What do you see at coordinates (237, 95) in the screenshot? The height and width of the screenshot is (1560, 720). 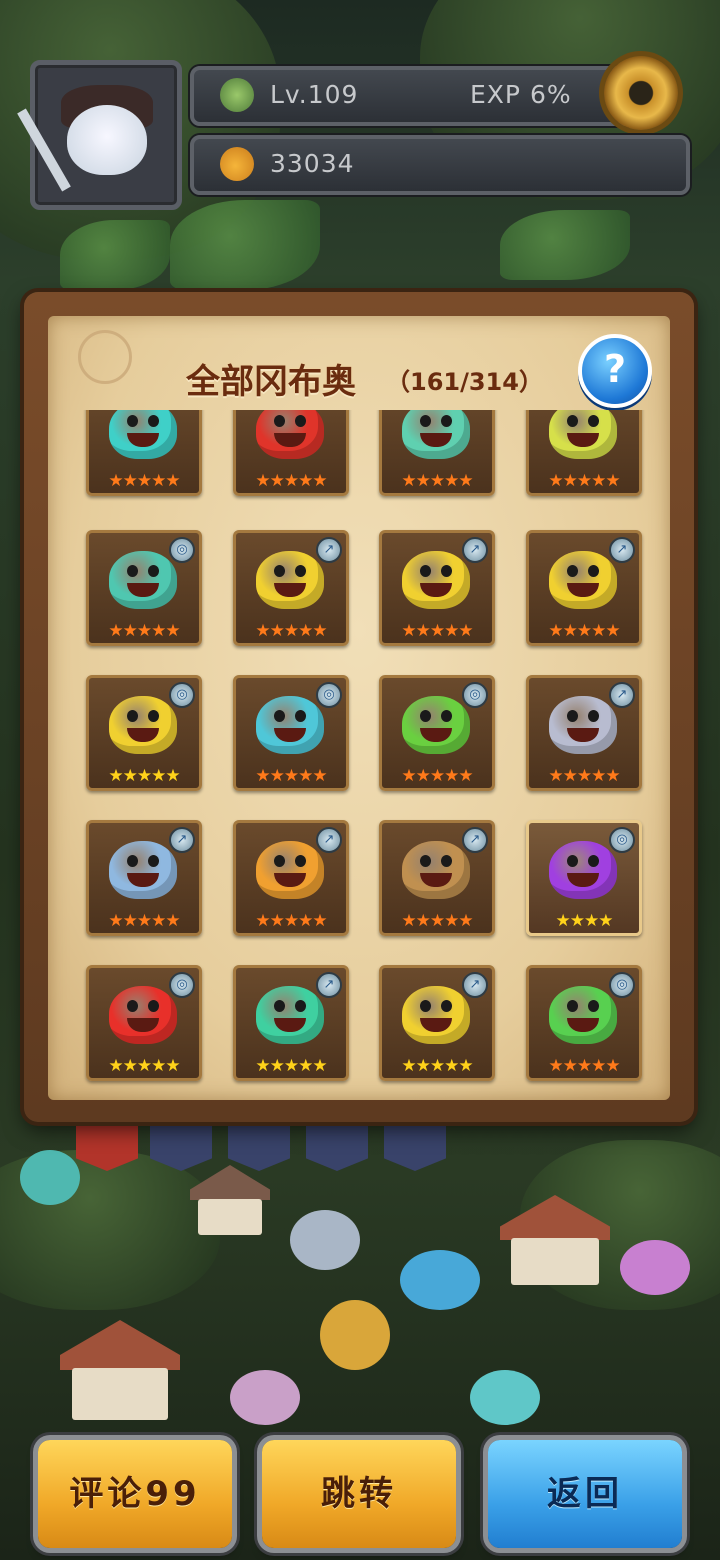 I see `clover-icon` at bounding box center [237, 95].